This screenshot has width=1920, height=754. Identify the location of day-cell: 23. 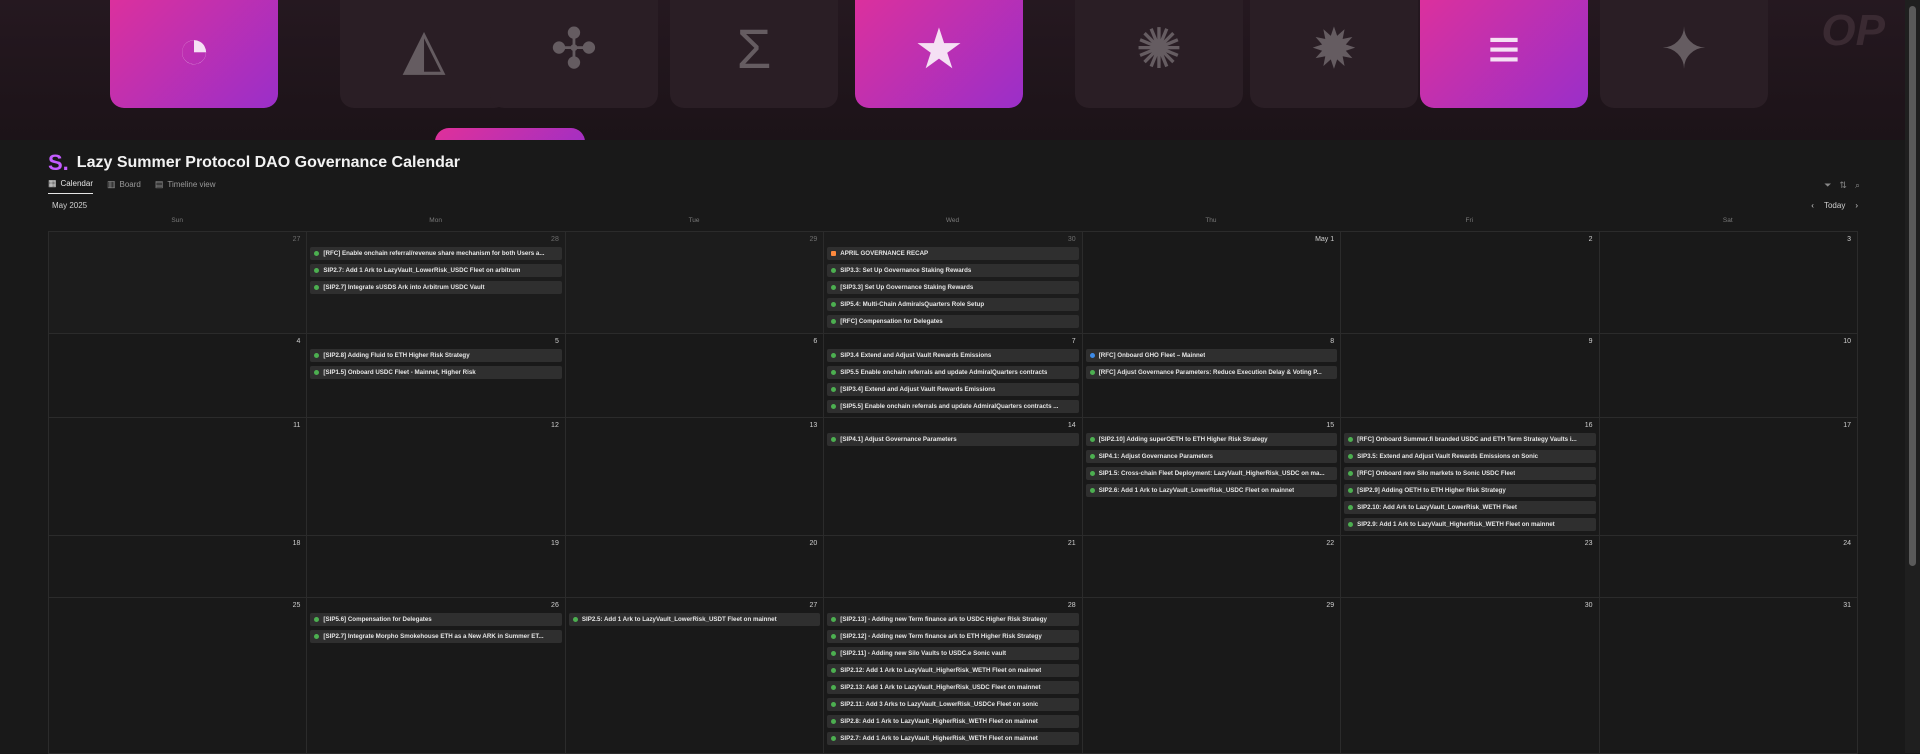
(1470, 567).